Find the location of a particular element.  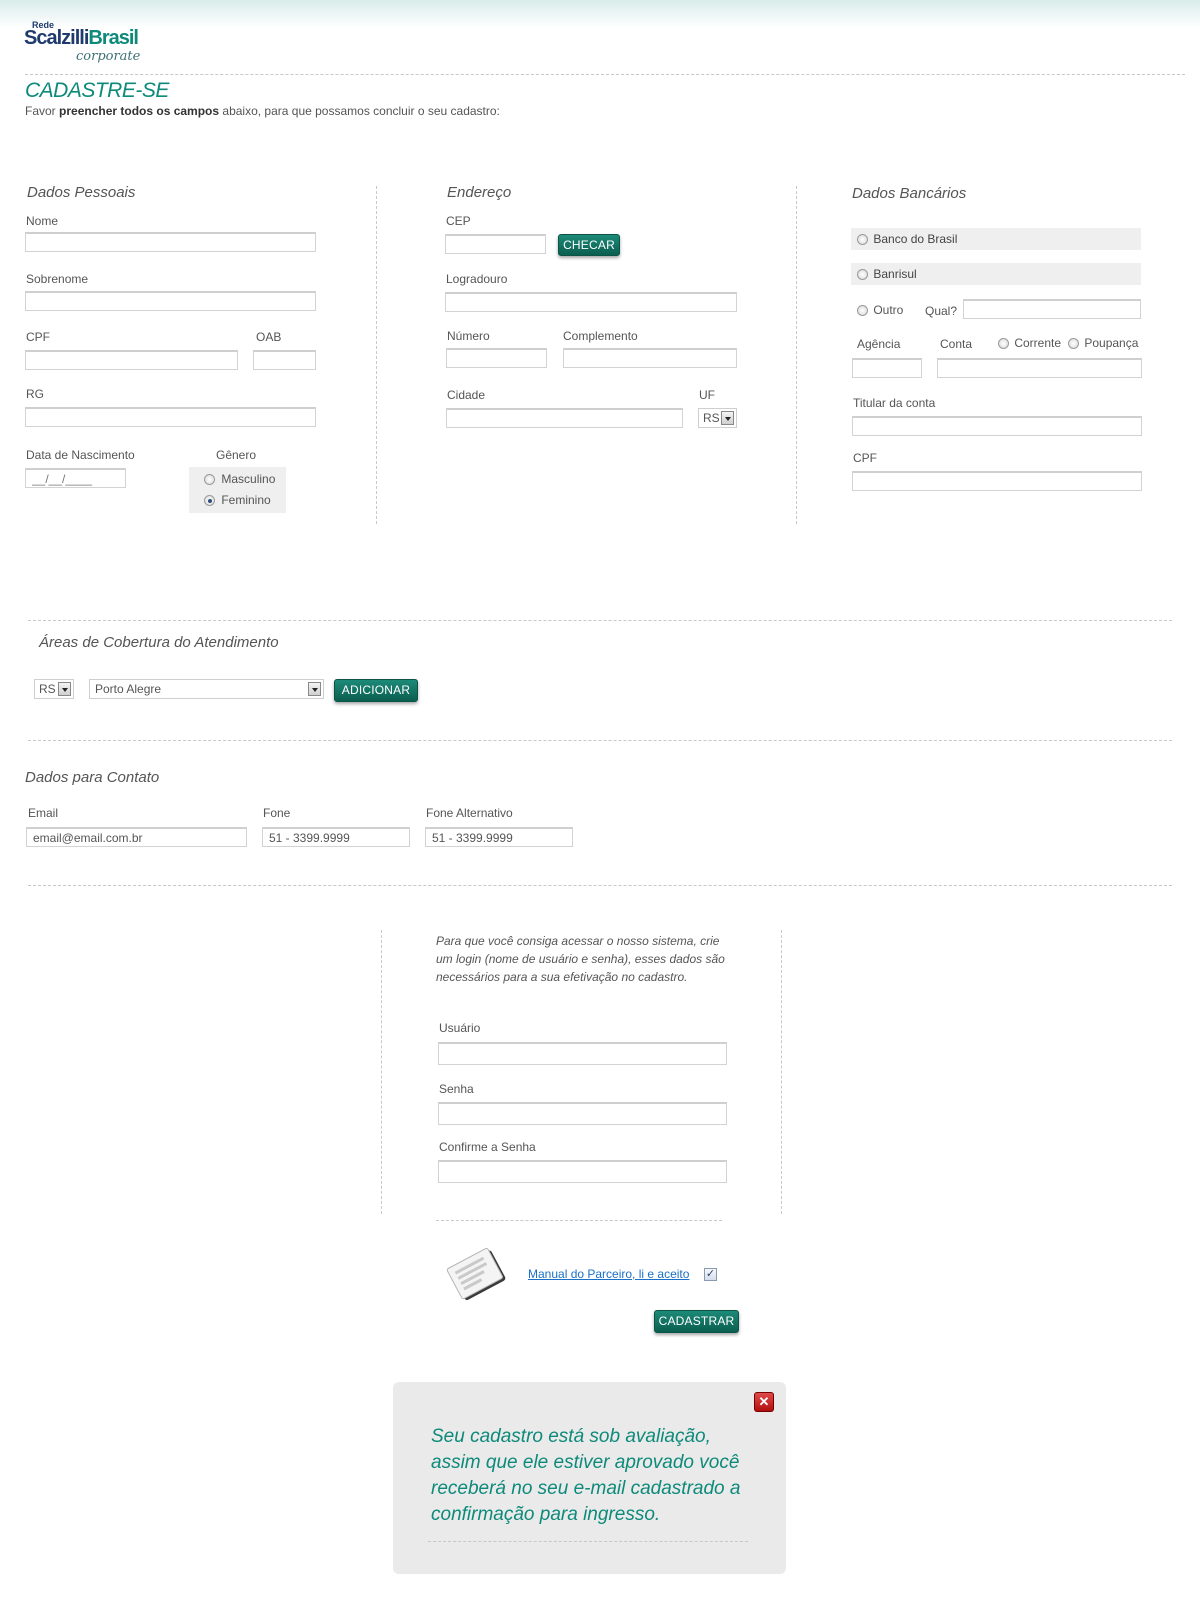

label-cidade: Cidade is located at coordinates (466, 395).